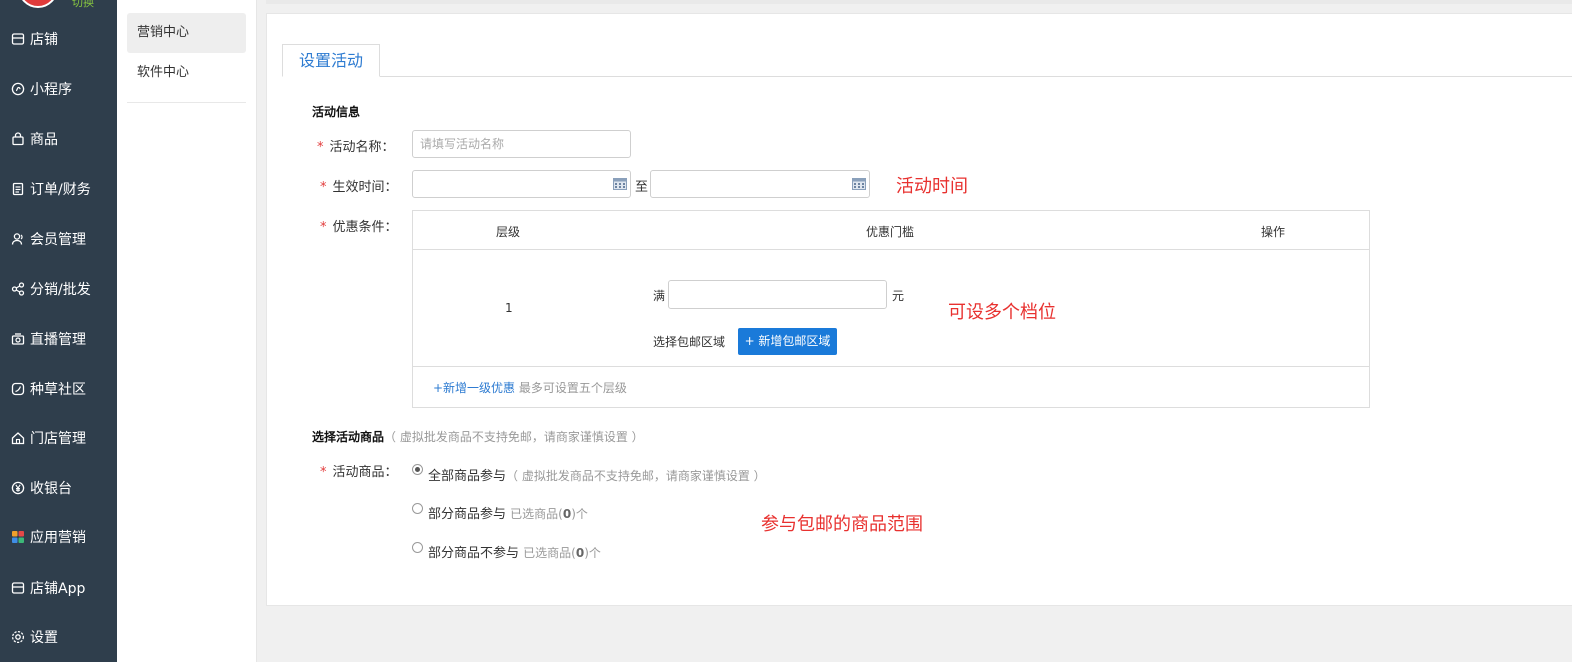 Image resolution: width=1572 pixels, height=662 pixels. I want to click on sidebar-item-community: 种草社区, so click(58, 389).